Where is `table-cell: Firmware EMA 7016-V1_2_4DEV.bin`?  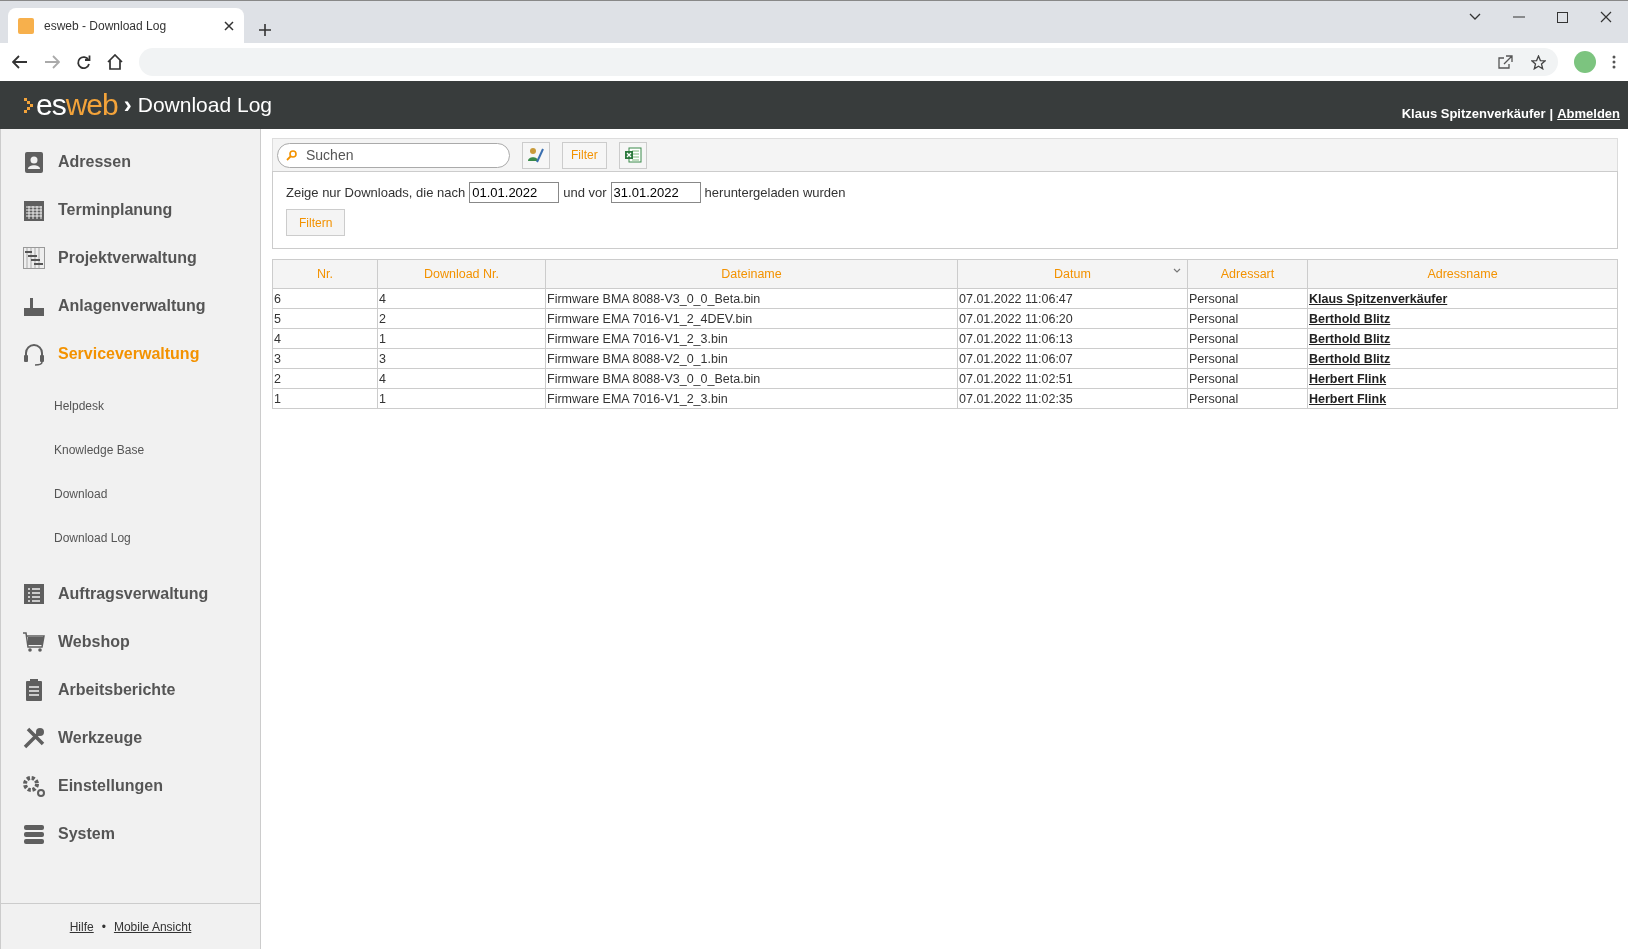 table-cell: Firmware EMA 7016-V1_2_4DEV.bin is located at coordinates (751, 318).